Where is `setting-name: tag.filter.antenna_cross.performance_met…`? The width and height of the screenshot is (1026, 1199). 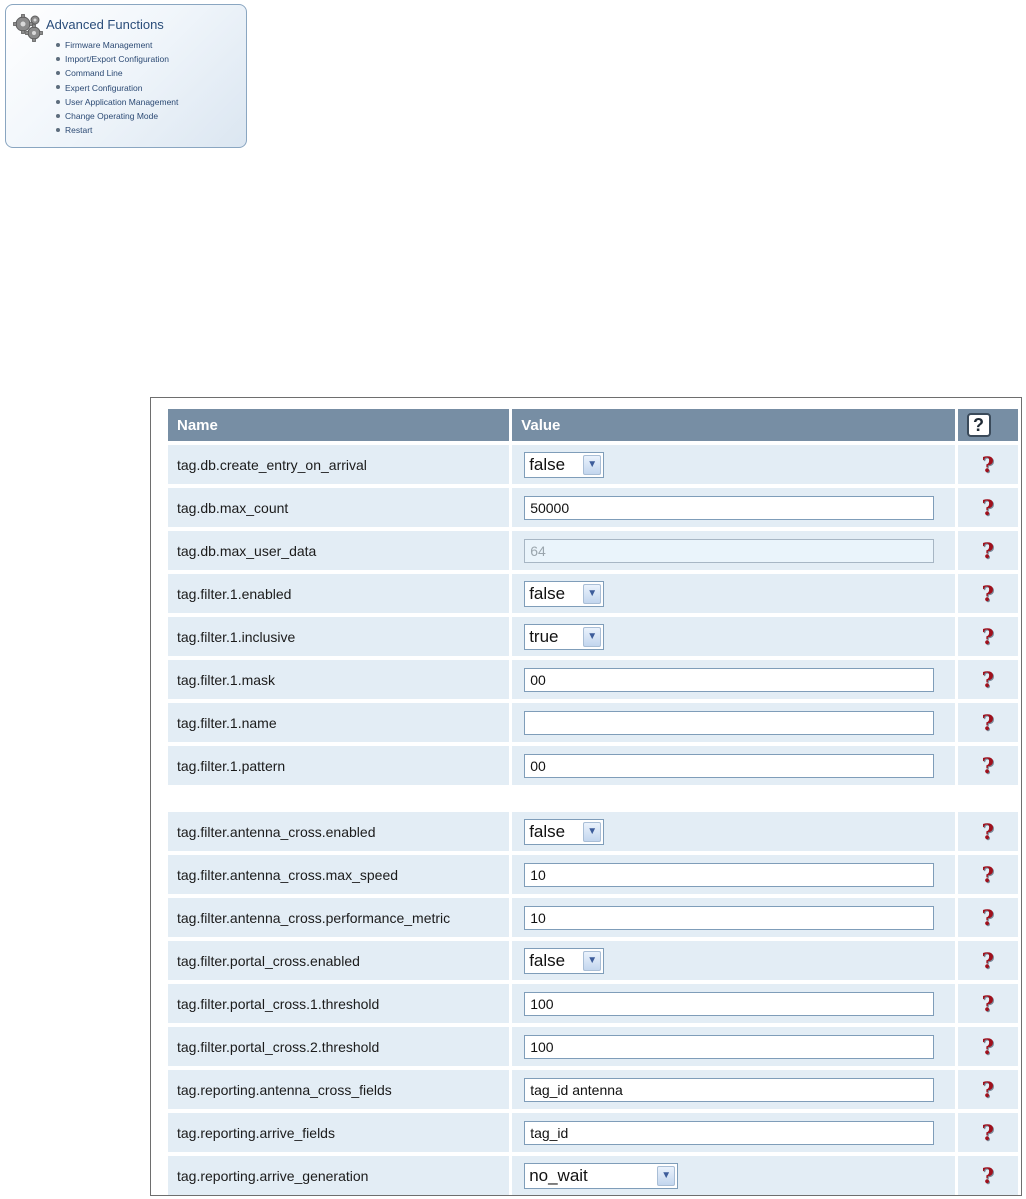
setting-name: tag.filter.antenna_cross.performance_met… is located at coordinates (339, 917).